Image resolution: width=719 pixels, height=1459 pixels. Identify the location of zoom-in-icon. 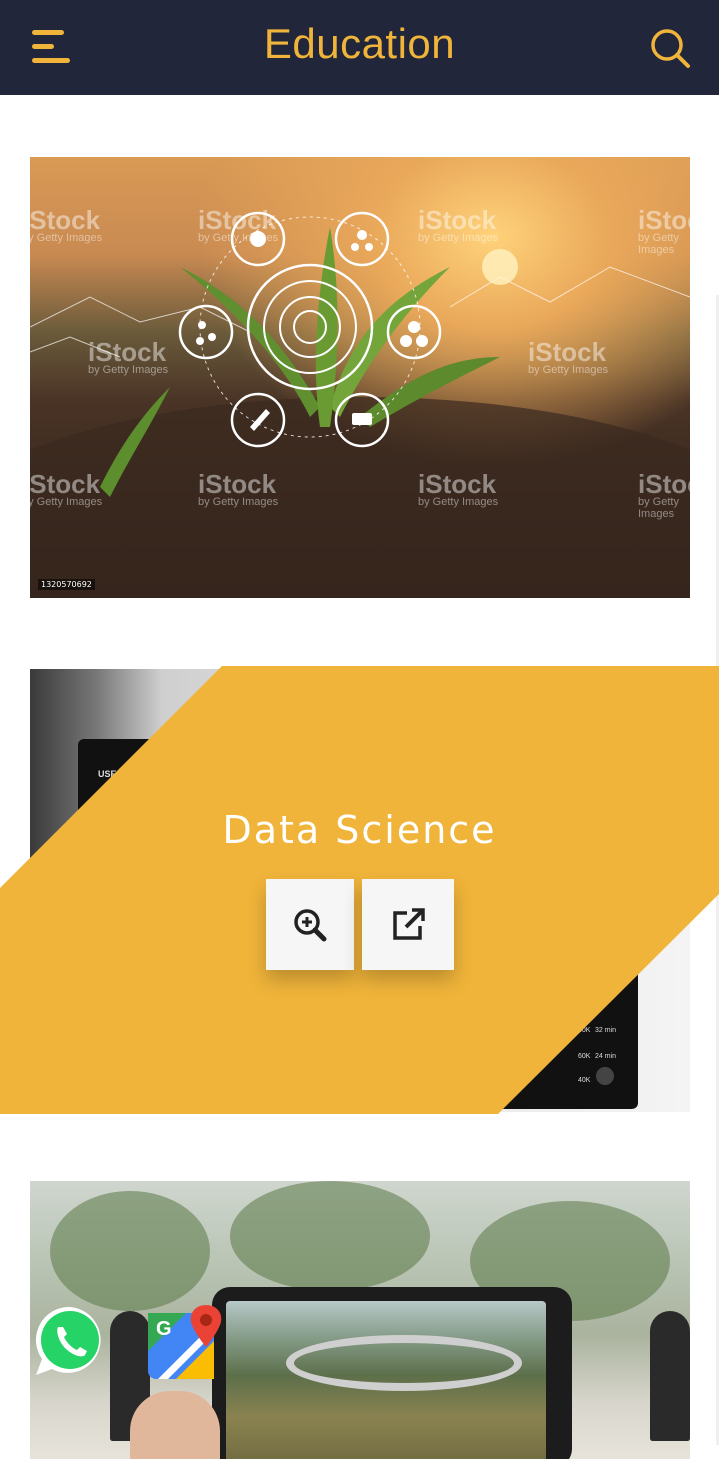
(310, 924).